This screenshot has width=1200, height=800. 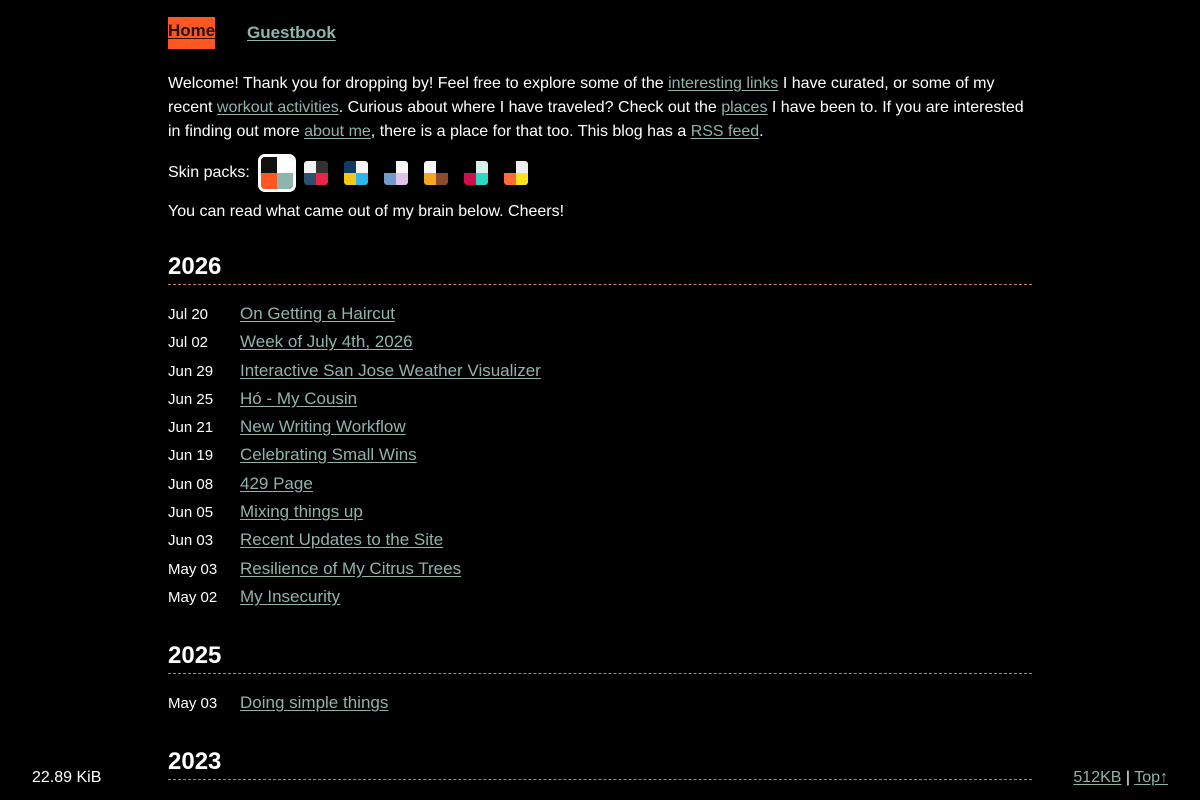 I want to click on post-title-link: Celebrating Small Wins, so click(x=328, y=455).